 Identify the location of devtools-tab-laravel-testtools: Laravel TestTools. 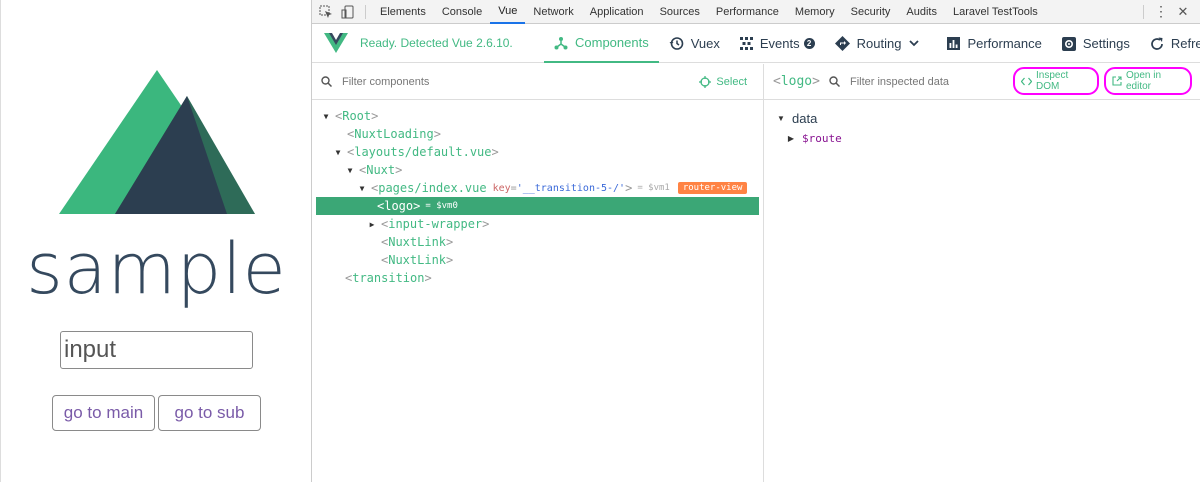
(995, 12).